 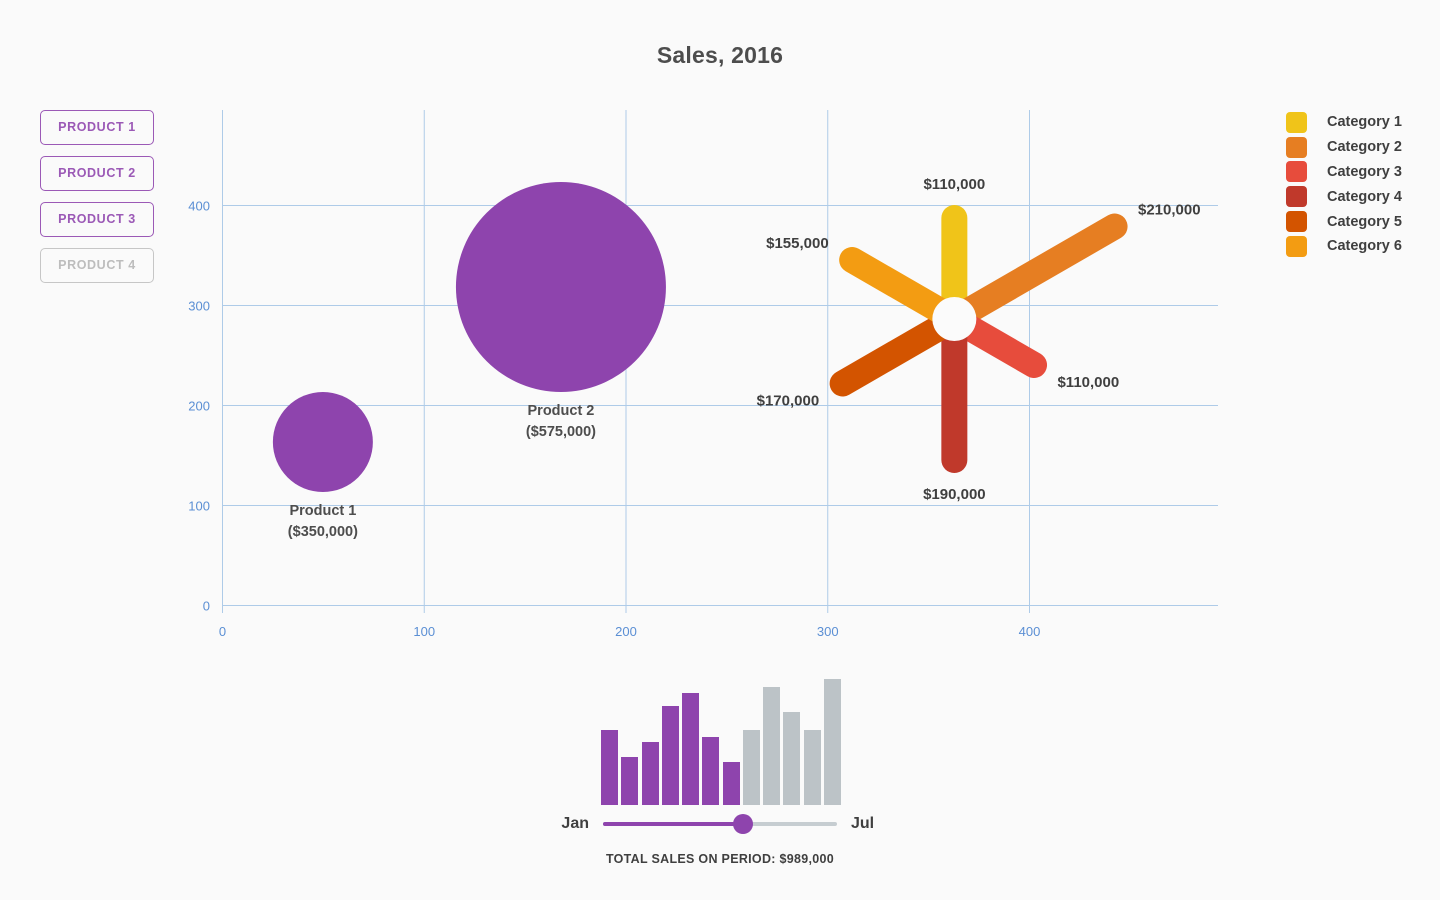 I want to click on legend-label: Category 6, so click(x=1364, y=246).